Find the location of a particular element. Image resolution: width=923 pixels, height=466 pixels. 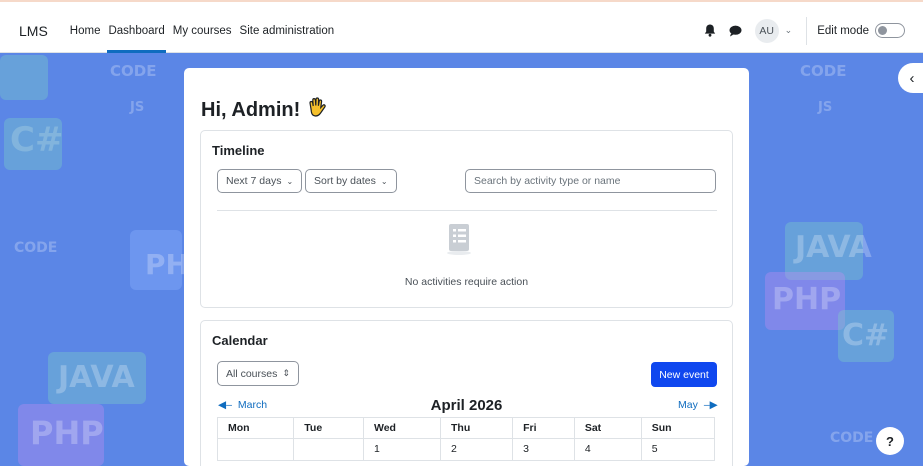

next-month-link: May –▶ is located at coordinates (698, 405).